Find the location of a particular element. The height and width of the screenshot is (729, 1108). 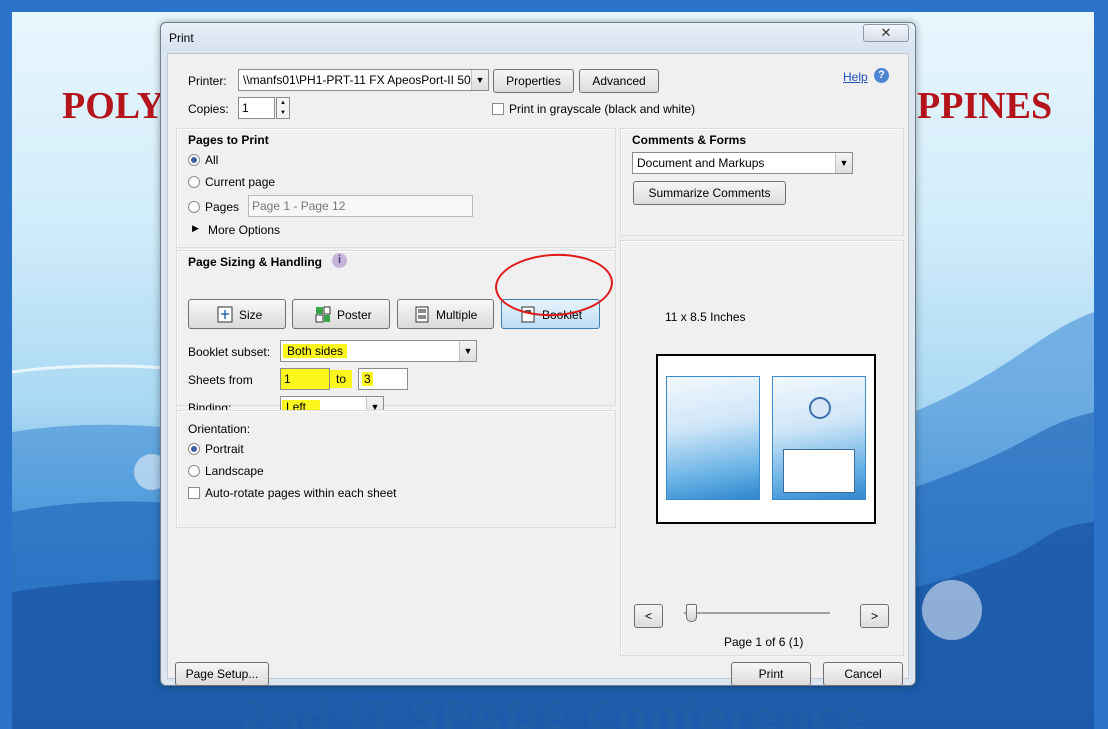

size-button: Size is located at coordinates (237, 314).